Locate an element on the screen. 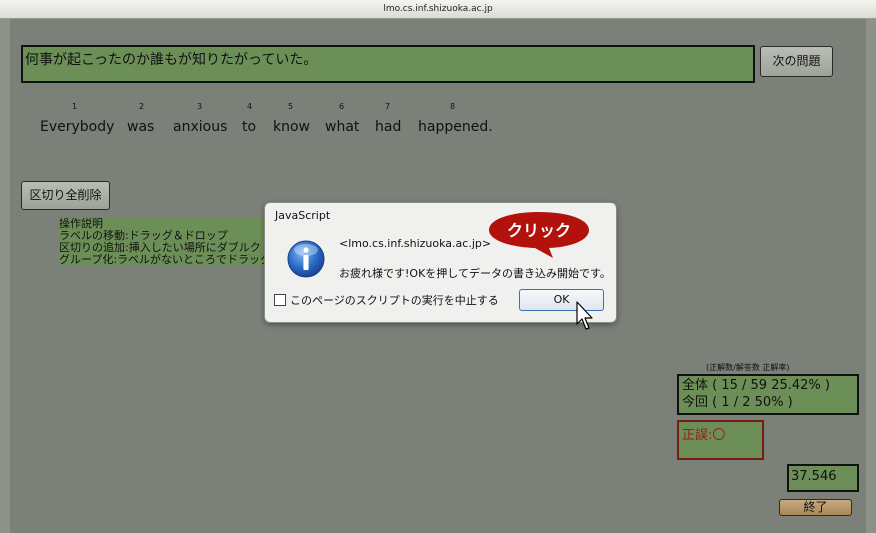  stats-box: 全体 ( 15 / 59 25.42% ) 今回 ( 1 / 2 50% ) is located at coordinates (768, 394).